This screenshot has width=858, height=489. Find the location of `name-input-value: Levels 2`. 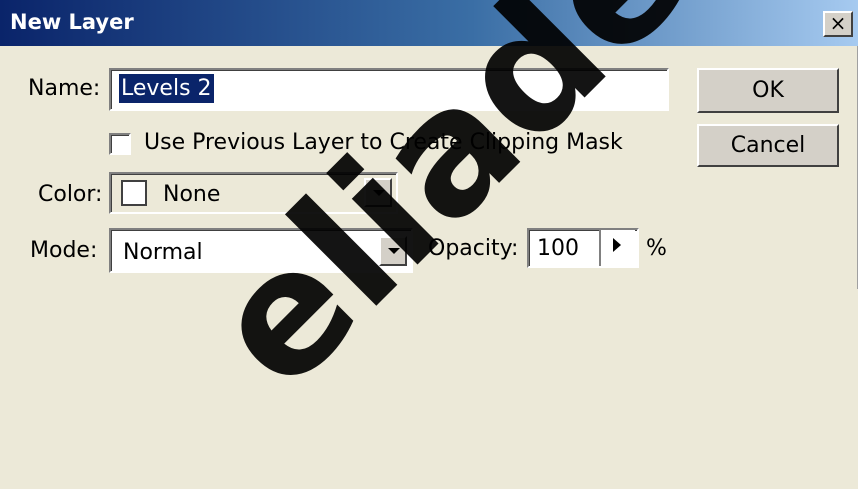

name-input-value: Levels 2 is located at coordinates (166, 88).